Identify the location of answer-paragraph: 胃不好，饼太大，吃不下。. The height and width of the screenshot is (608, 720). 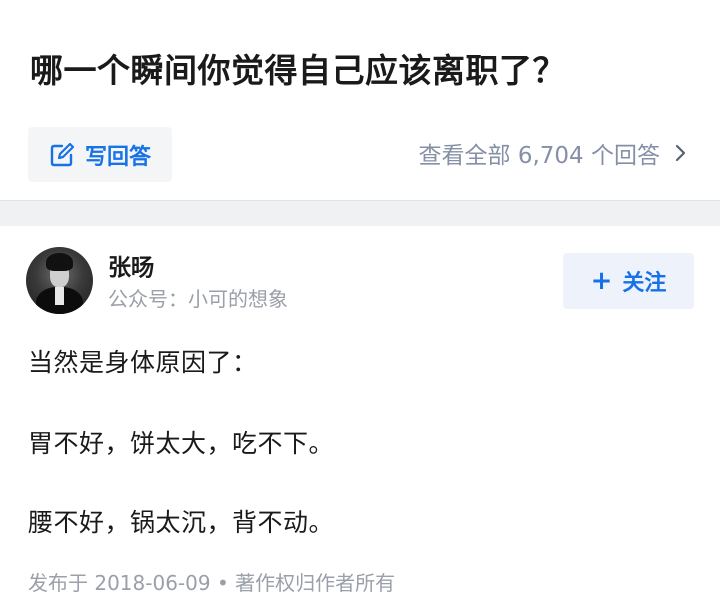
(181, 443).